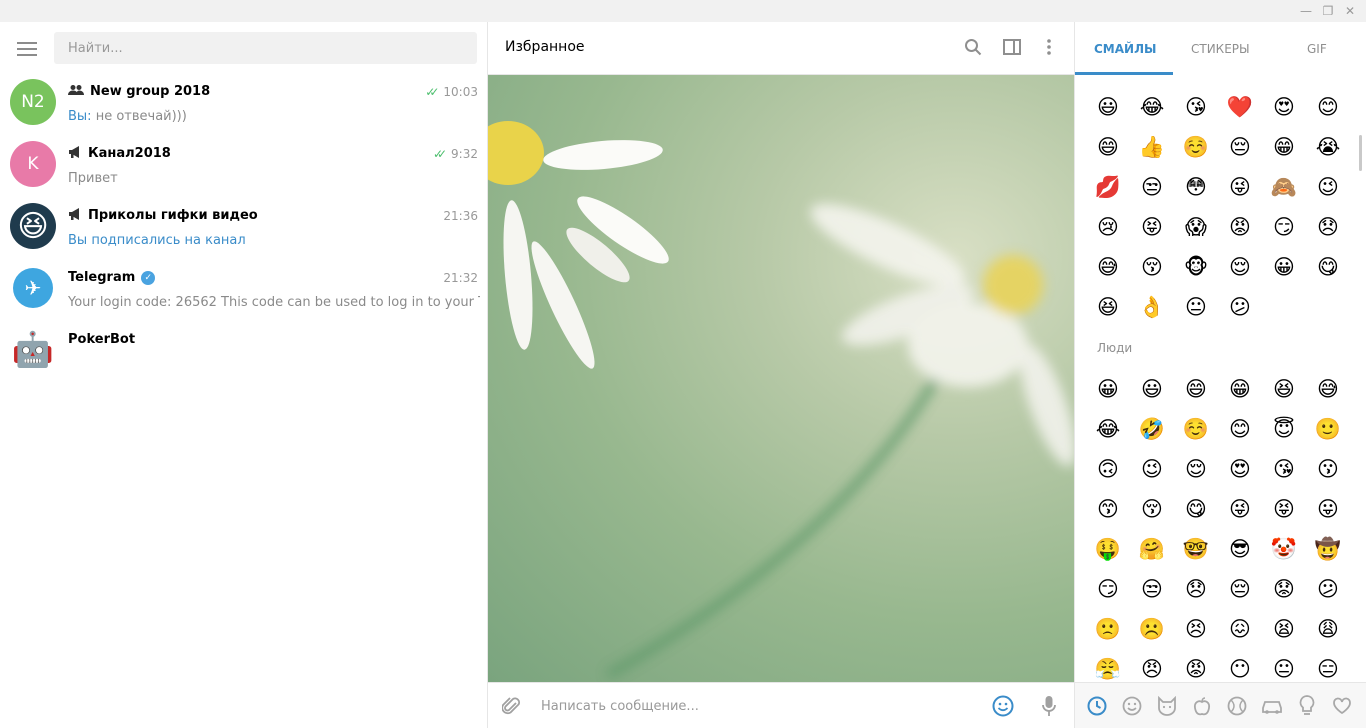 The width and height of the screenshot is (1366, 728). What do you see at coordinates (751, 706) in the screenshot?
I see `message-input` at bounding box center [751, 706].